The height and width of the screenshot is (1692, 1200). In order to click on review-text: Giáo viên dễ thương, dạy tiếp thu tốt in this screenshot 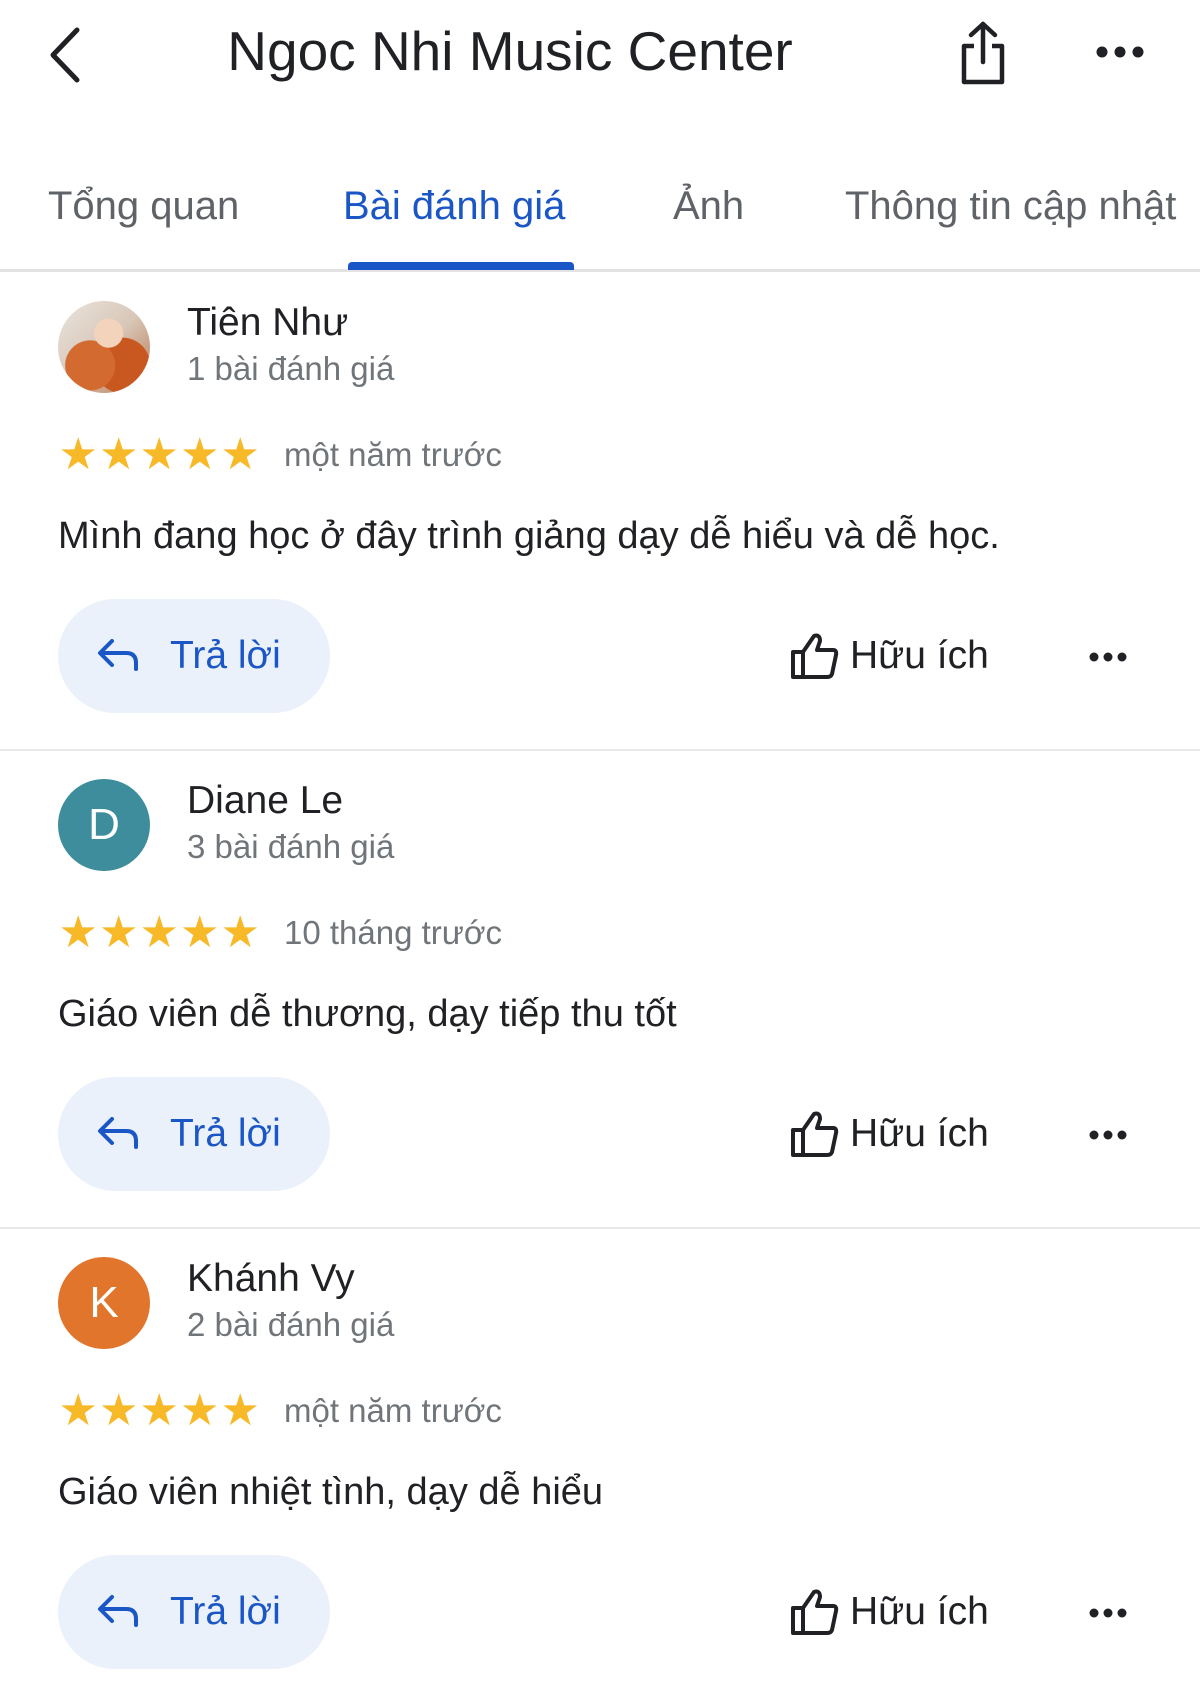, I will do `click(367, 1014)`.